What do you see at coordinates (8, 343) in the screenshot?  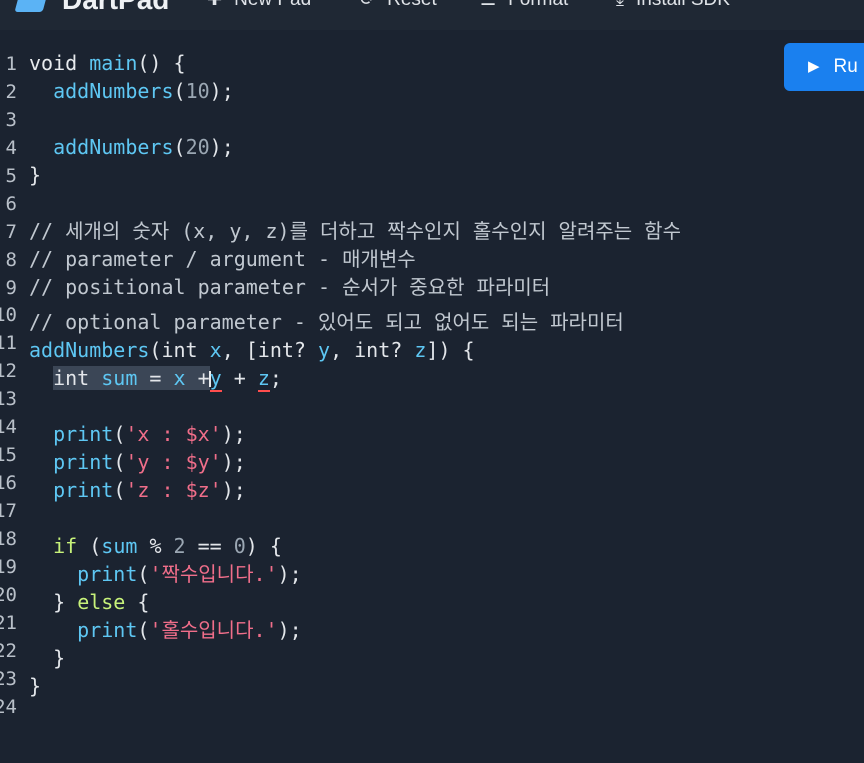 I see `line-number: 11` at bounding box center [8, 343].